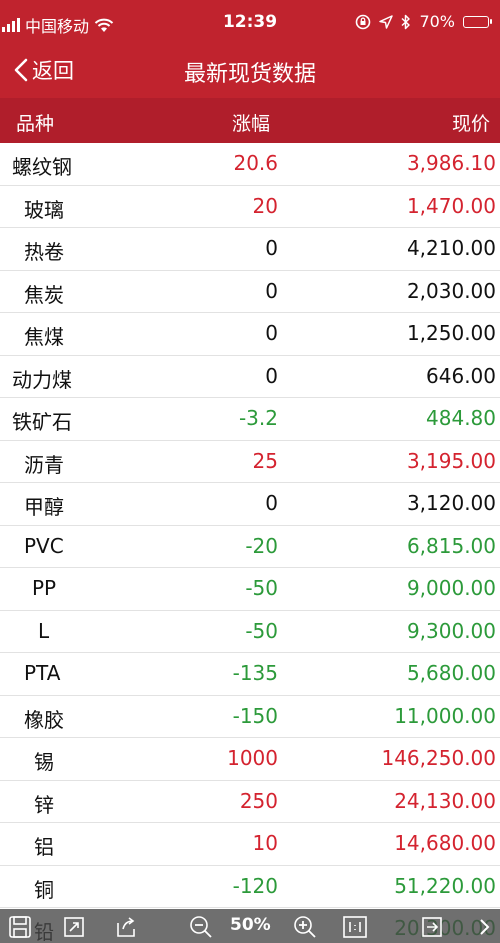 This screenshot has width=500, height=943. What do you see at coordinates (438, 758) in the screenshot?
I see `price-value: 146,250.00` at bounding box center [438, 758].